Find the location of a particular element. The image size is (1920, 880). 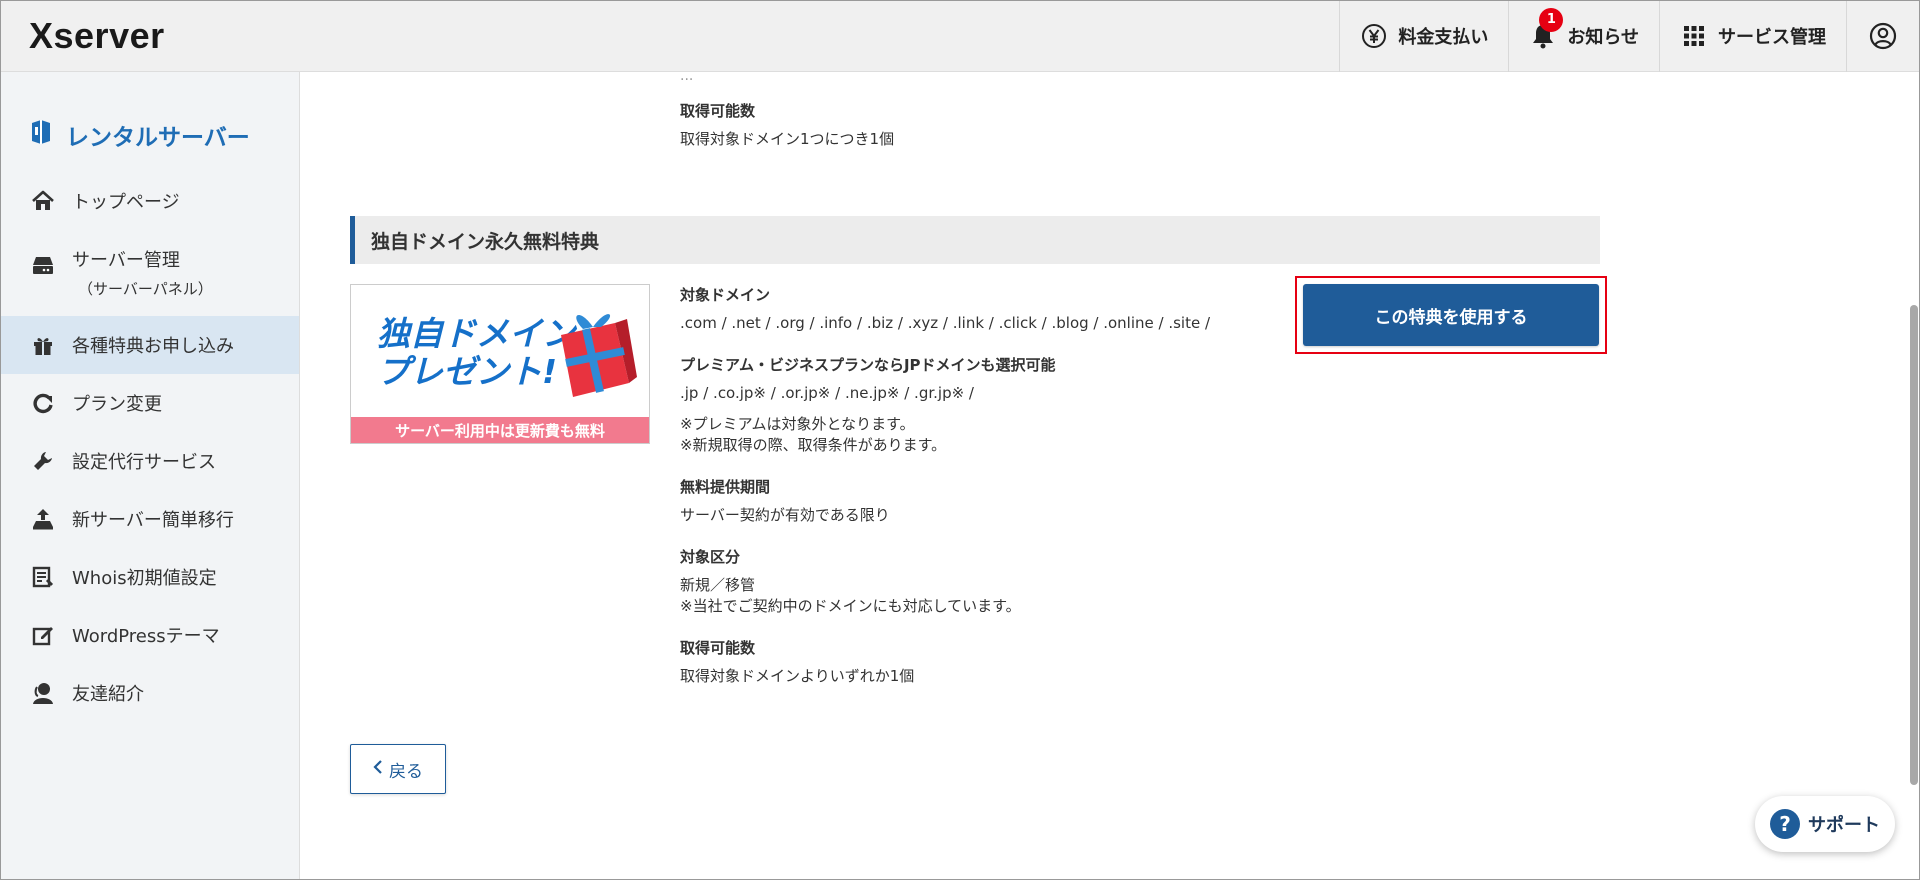

free-period-block: 無料提供期間 サーバー契約が有効である限り is located at coordinates (960, 501).